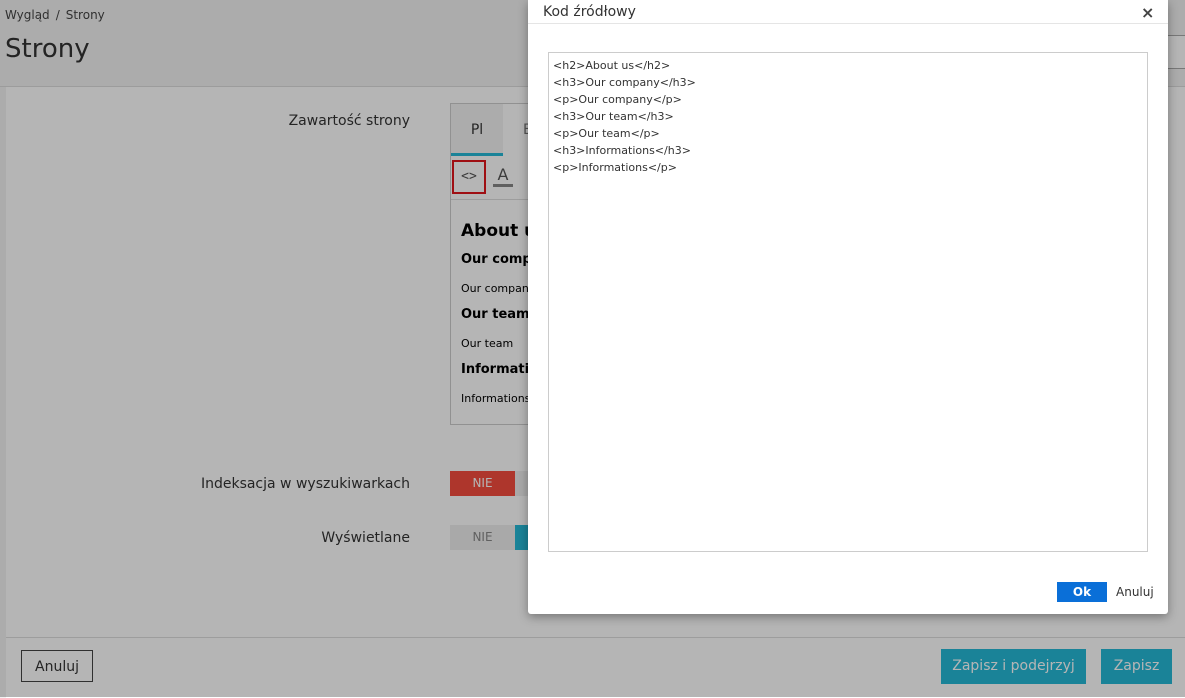  Describe the element at coordinates (624, 82) in the screenshot. I see `code-line: <h3>Our company</h3>` at that location.